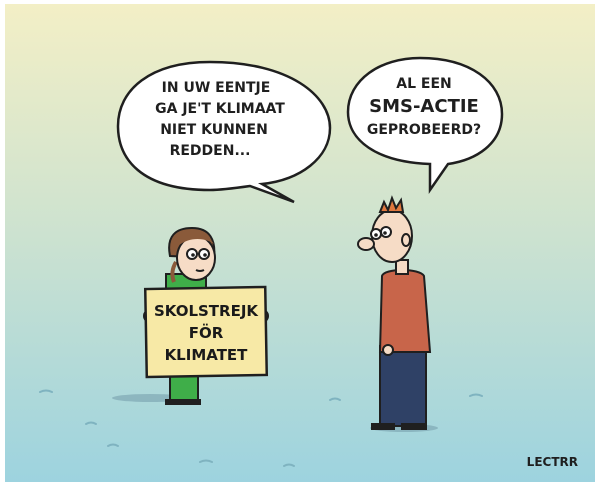 The width and height of the screenshot is (600, 488). I want to click on artist-signature: LECTRR, so click(552, 462).